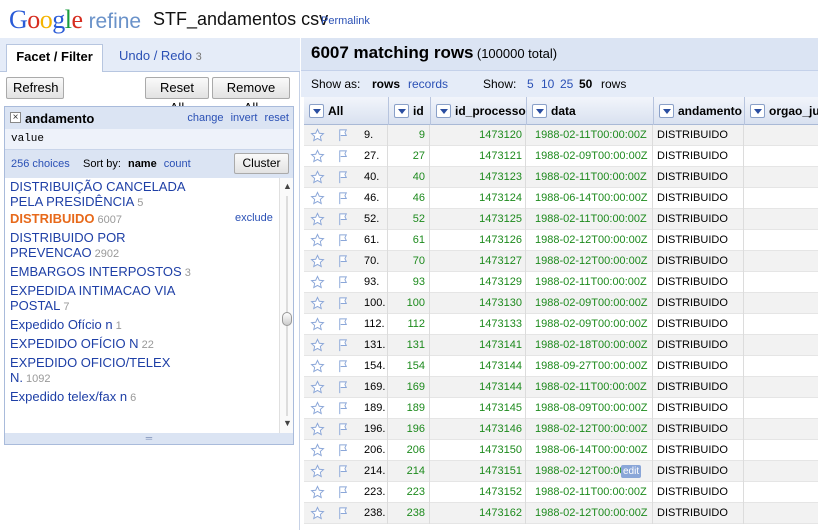 The height and width of the screenshot is (530, 818). Describe the element at coordinates (160, 58) in the screenshot. I see `tab-undo-redo: Undo / Redo 3` at that location.